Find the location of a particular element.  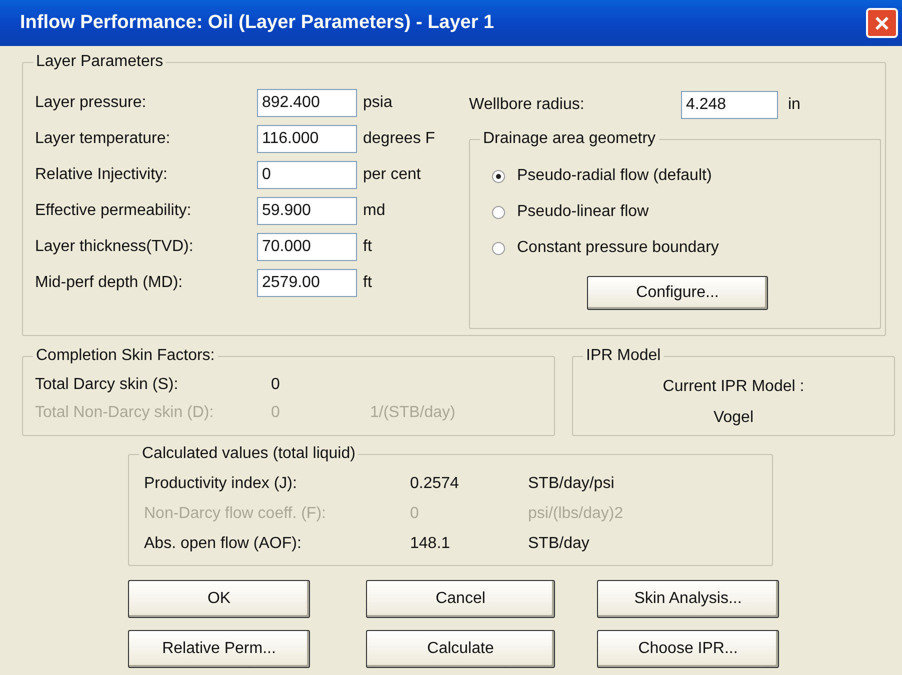

unit-label: STB/day is located at coordinates (559, 544).